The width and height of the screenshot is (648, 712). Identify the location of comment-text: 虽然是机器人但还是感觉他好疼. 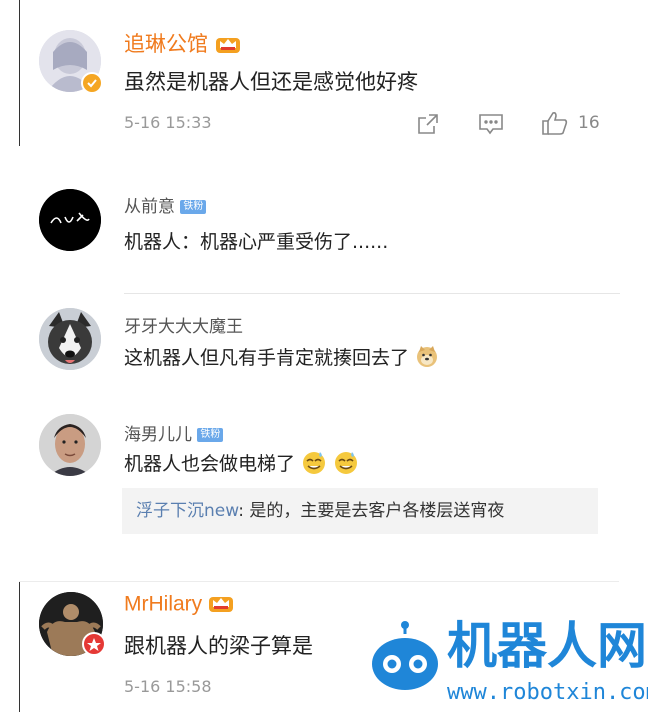
(271, 82).